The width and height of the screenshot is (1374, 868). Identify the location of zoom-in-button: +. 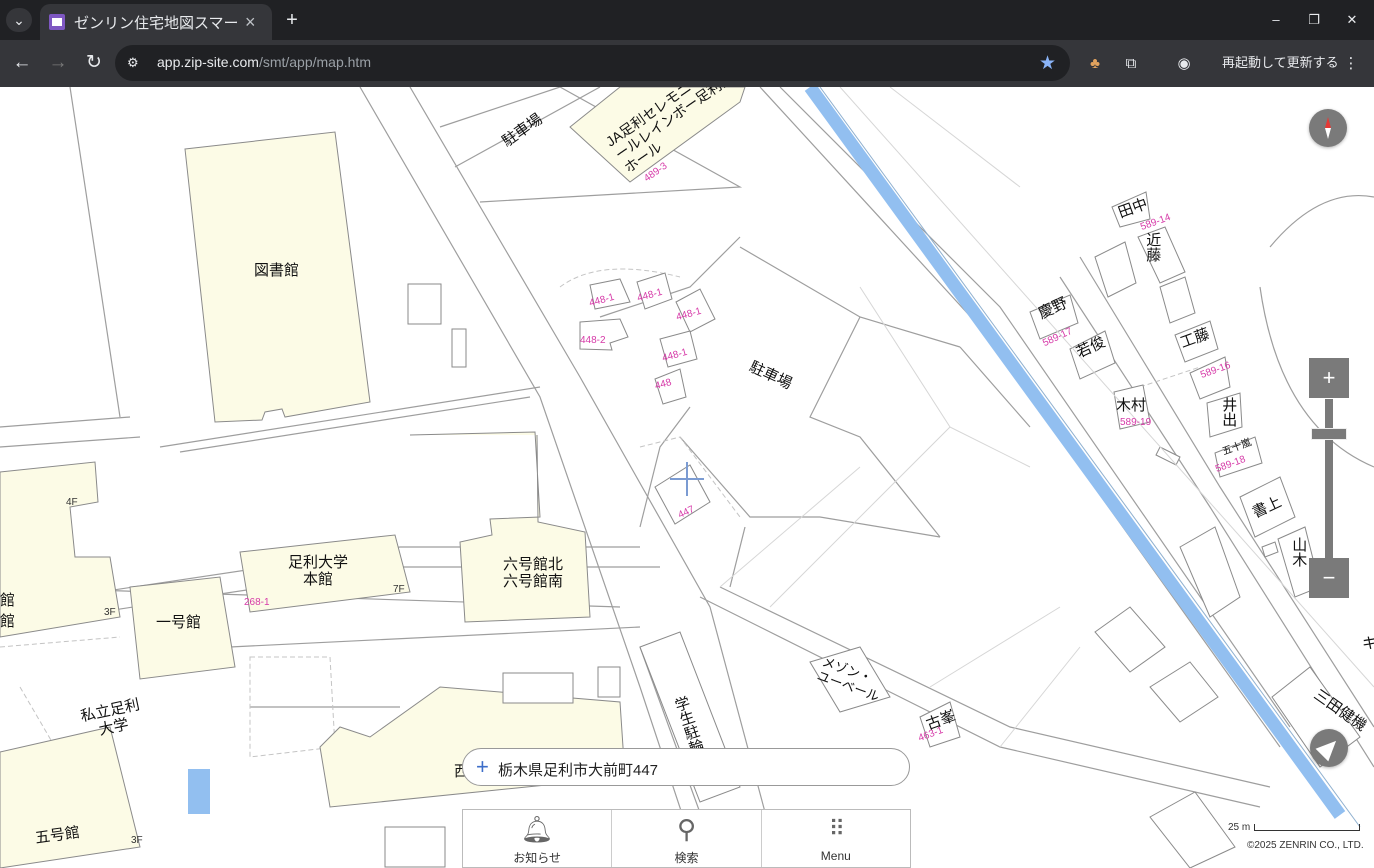
(1329, 378).